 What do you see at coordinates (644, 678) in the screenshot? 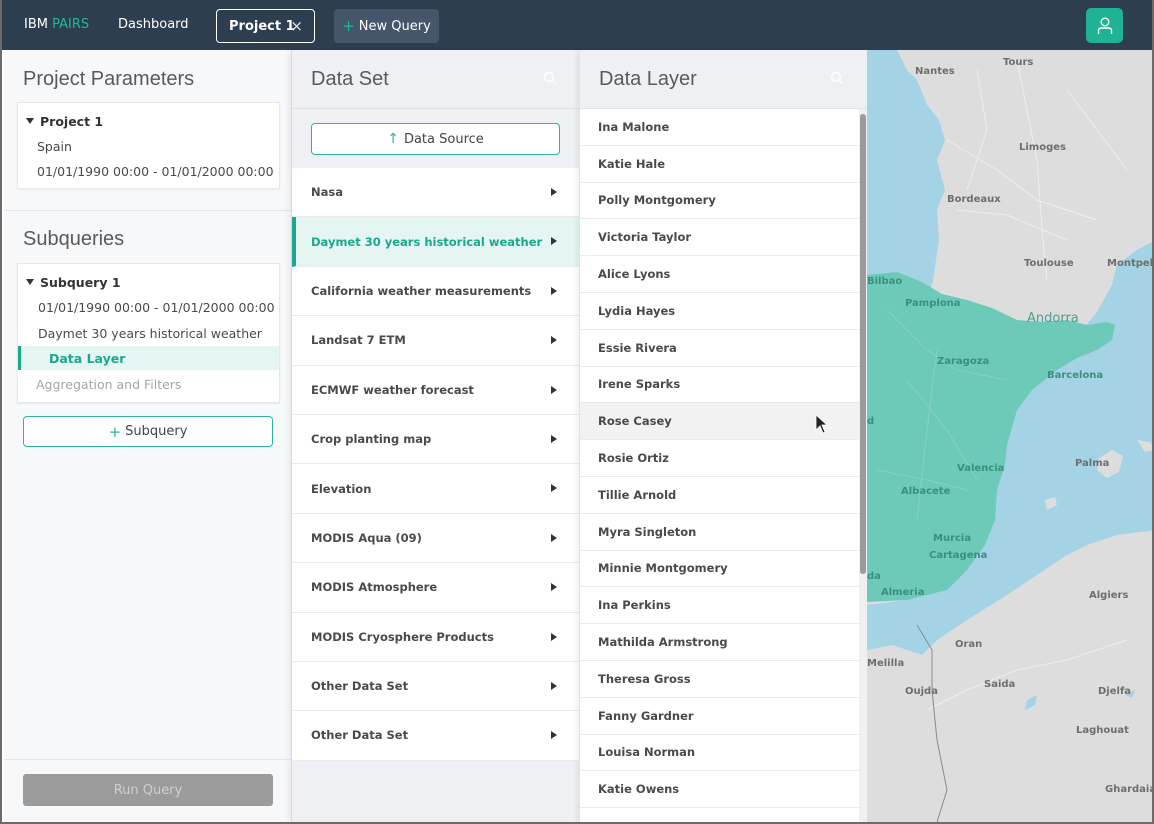
I see `datalayer-item-label: Theresa Gross` at bounding box center [644, 678].